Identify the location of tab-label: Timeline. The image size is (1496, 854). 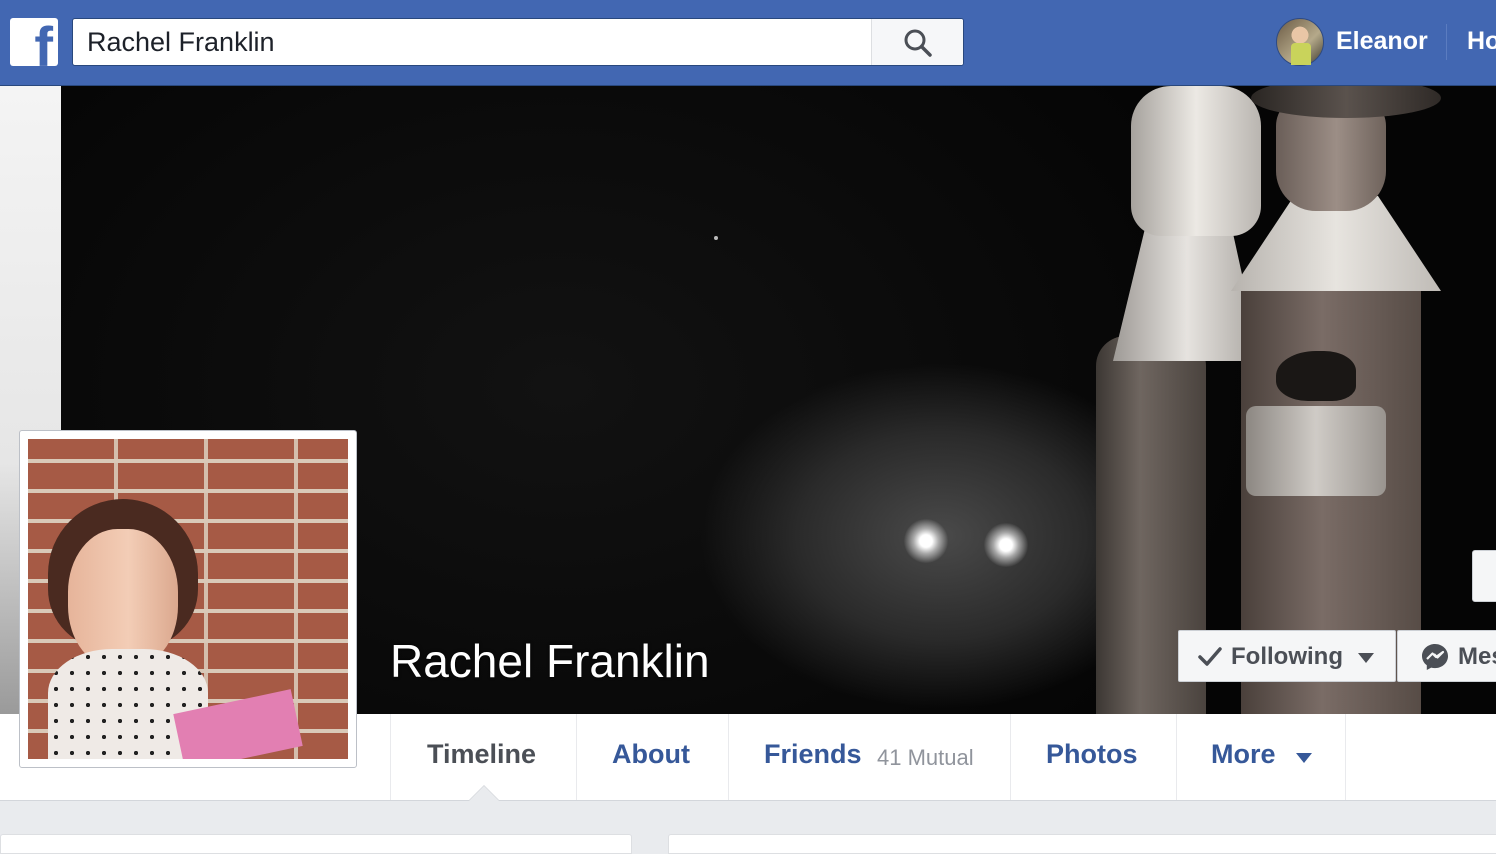
(482, 754).